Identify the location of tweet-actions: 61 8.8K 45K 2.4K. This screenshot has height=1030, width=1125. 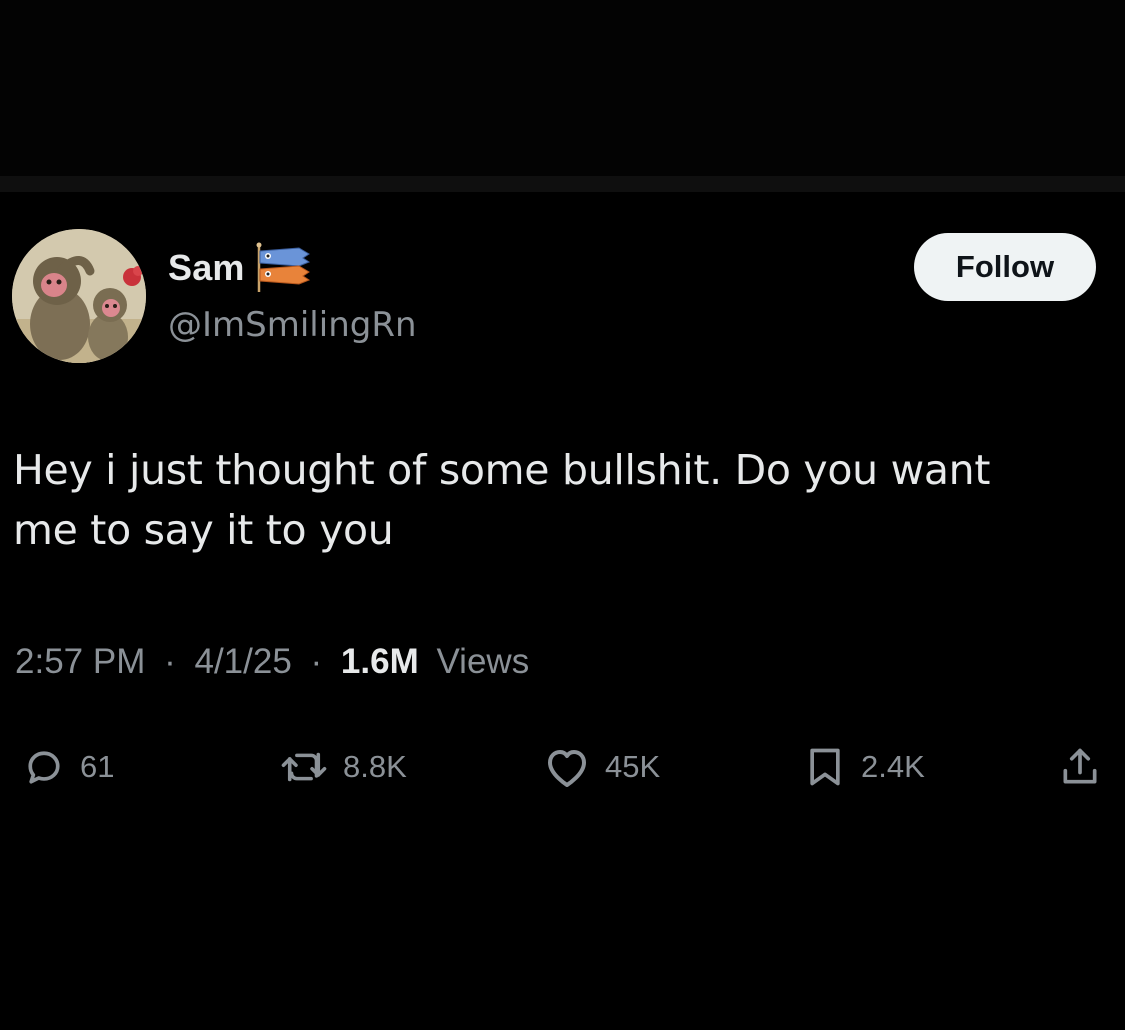
(562, 767).